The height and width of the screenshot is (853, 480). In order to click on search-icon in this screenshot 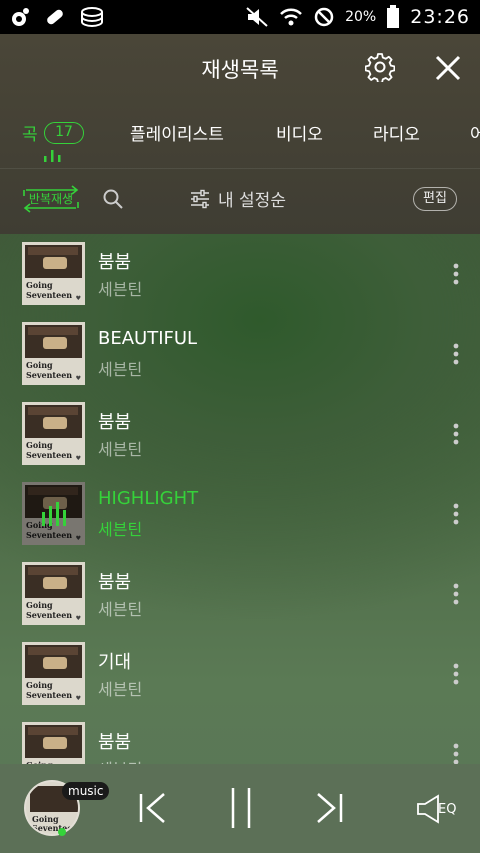, I will do `click(113, 199)`.